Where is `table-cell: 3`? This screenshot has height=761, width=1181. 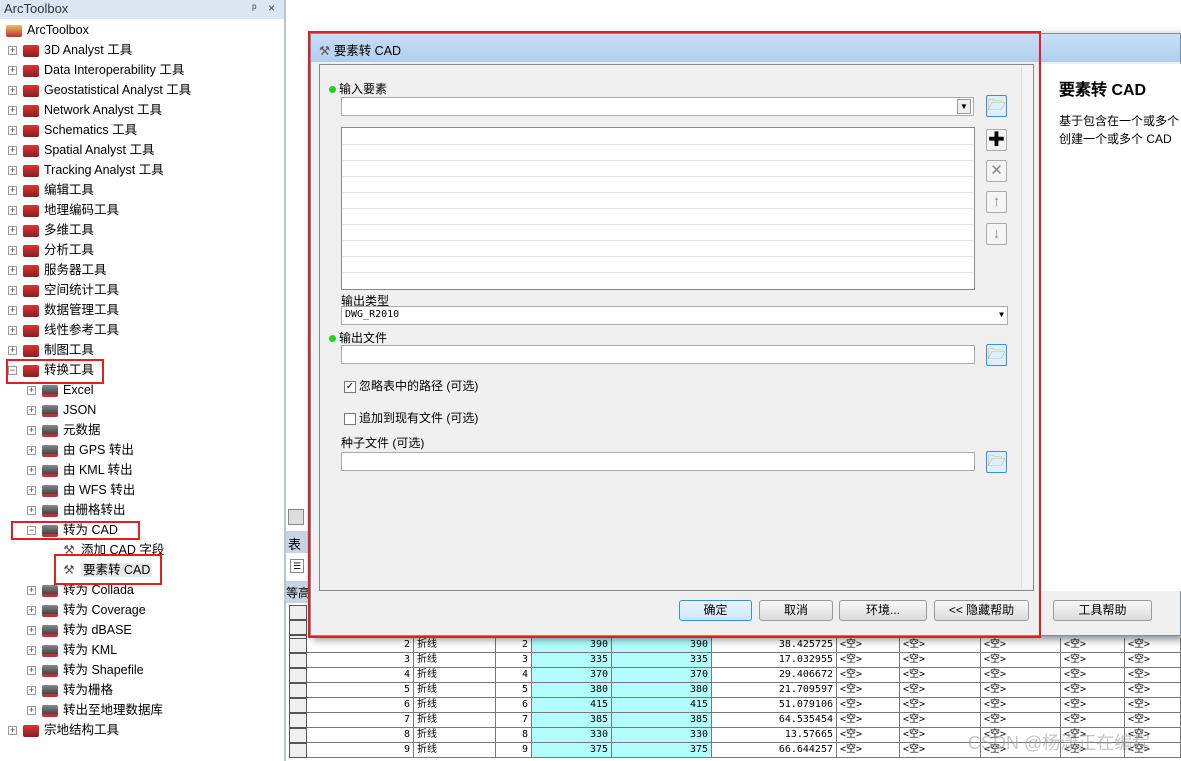 table-cell: 3 is located at coordinates (514, 660).